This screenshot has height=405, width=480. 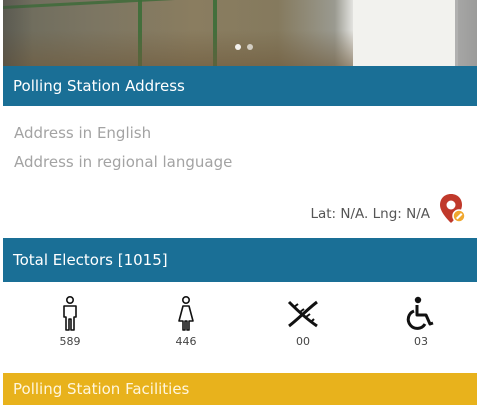 I want to click on facilities-section-title: Polling Station Facilities, so click(x=101, y=389).